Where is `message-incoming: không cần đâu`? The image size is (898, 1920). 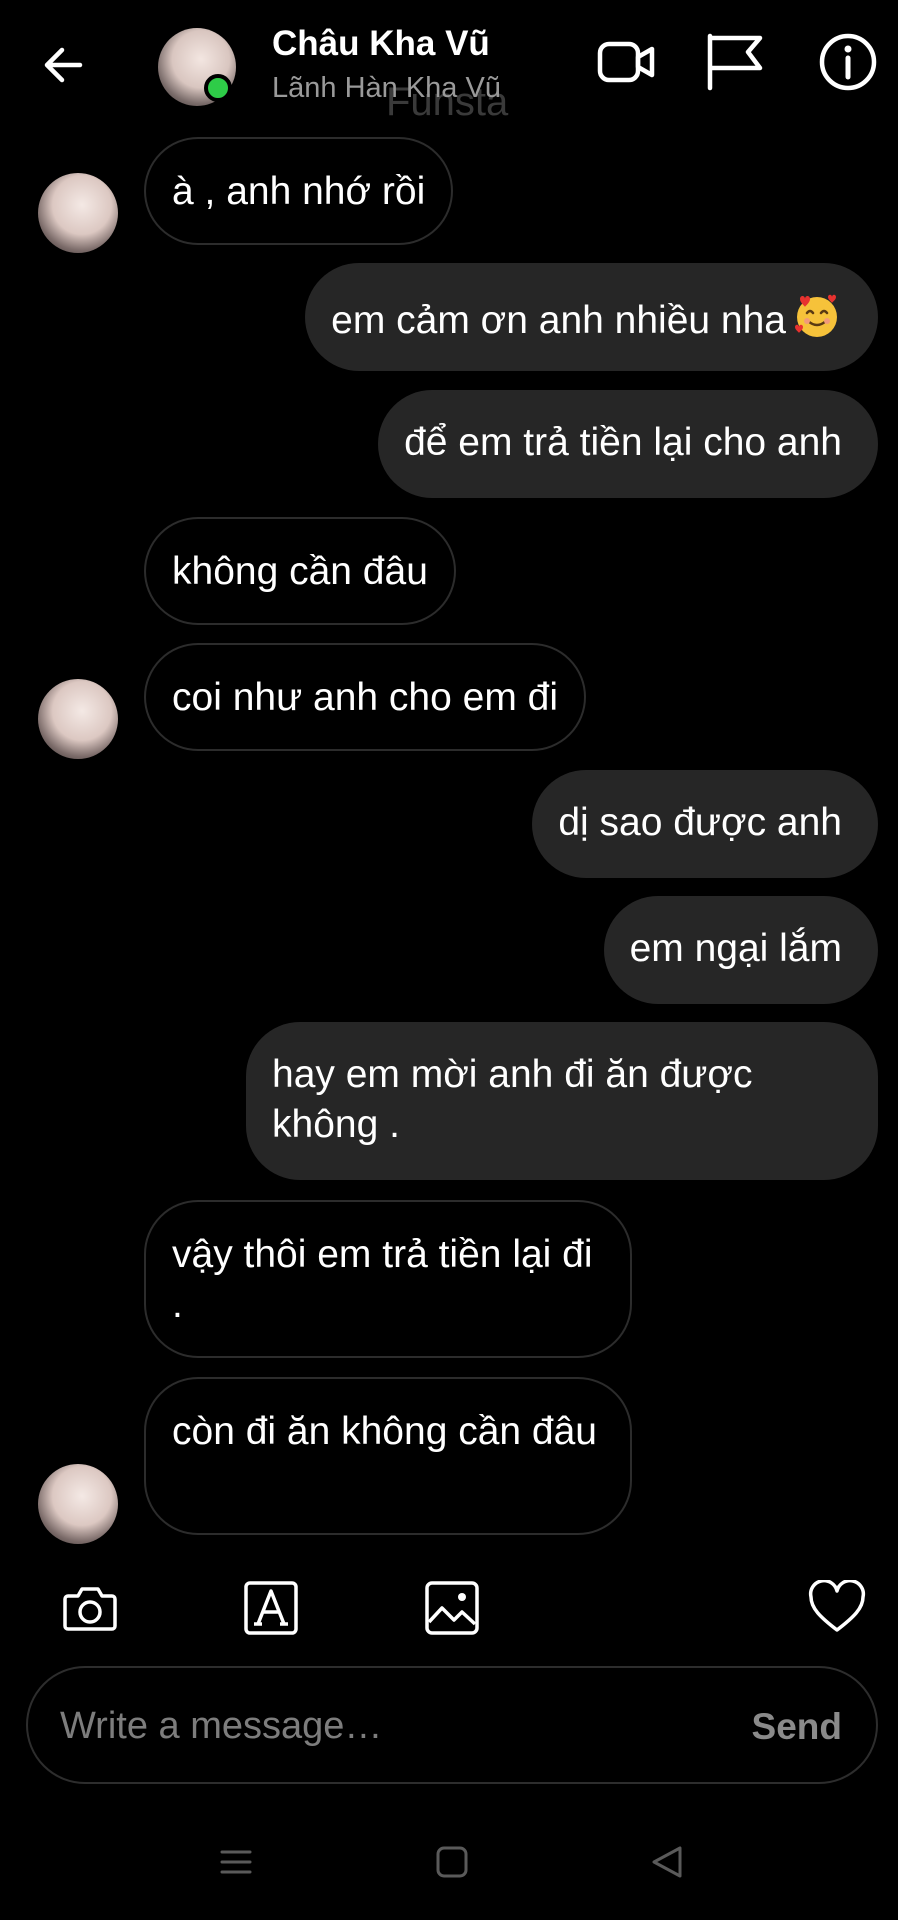
message-incoming: không cần đâu is located at coordinates (300, 571).